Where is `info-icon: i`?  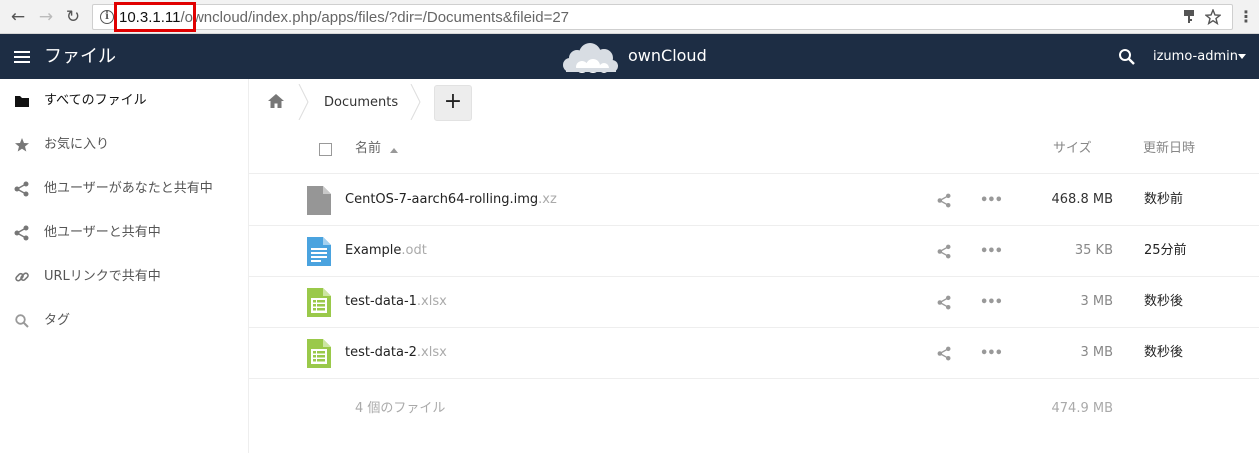
info-icon: i is located at coordinates (107, 17).